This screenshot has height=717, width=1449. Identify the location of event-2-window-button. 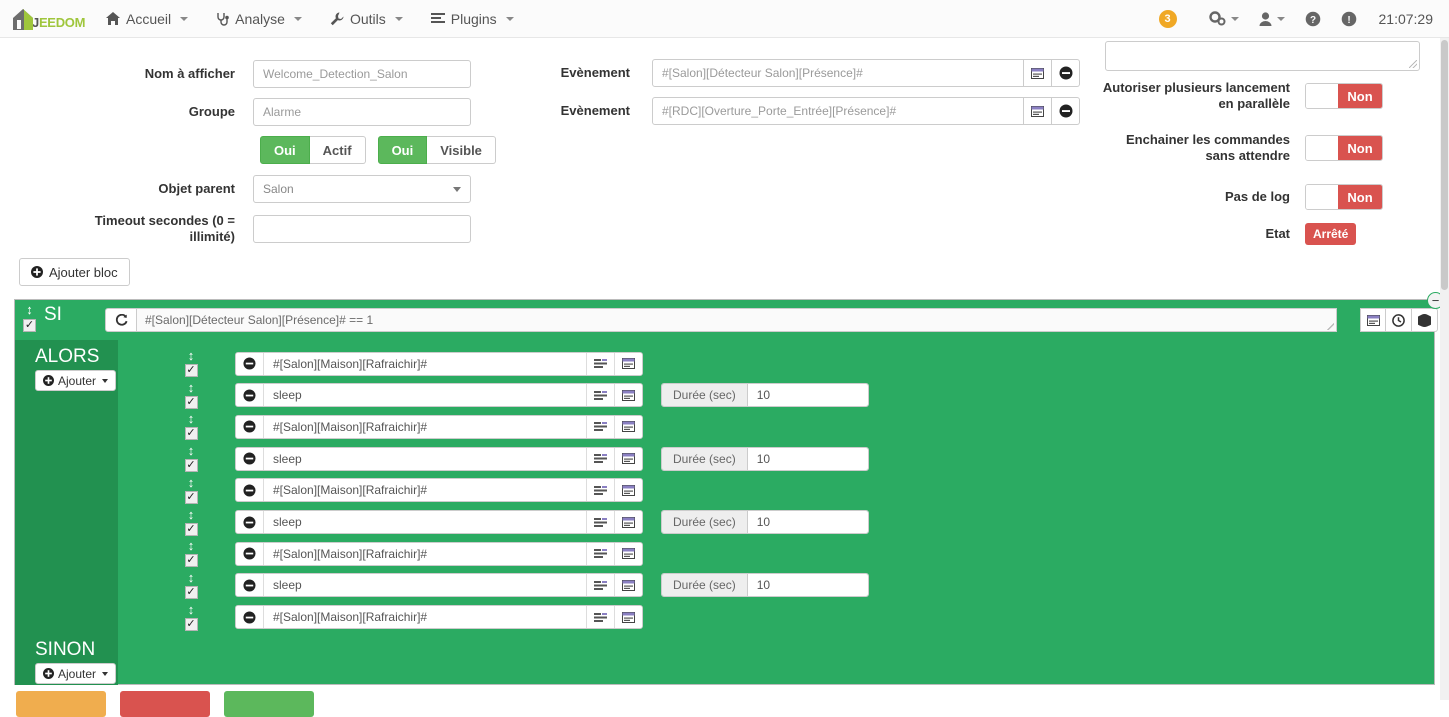
(1038, 111).